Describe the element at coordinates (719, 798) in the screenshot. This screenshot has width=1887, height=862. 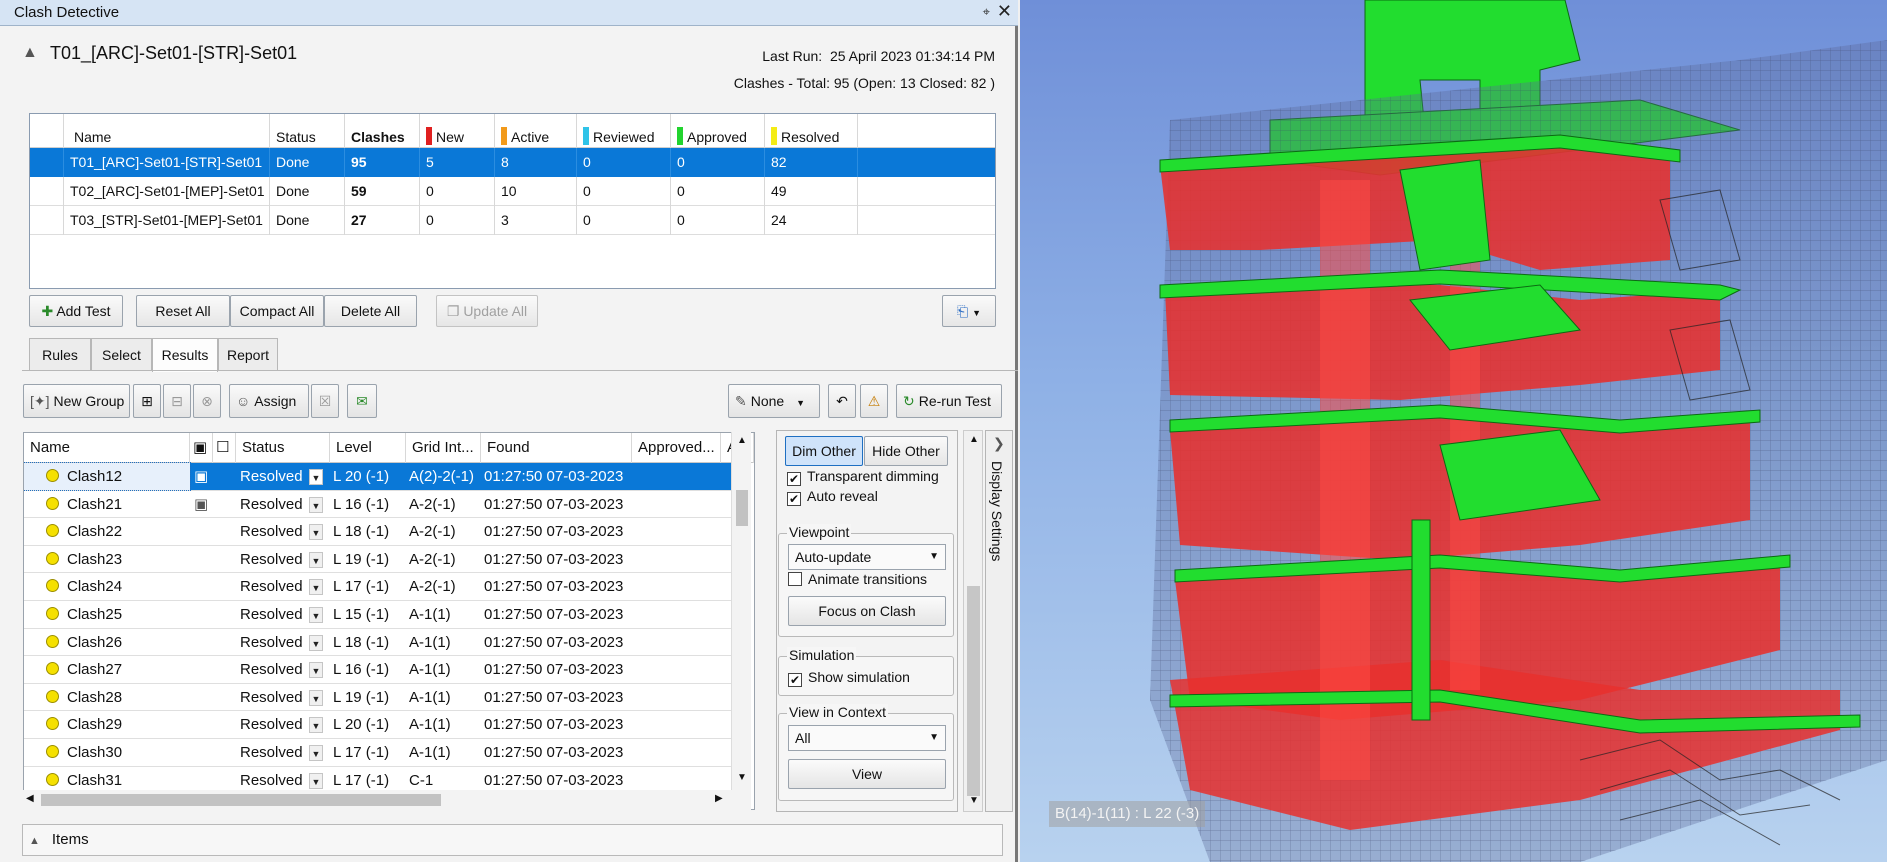
I see `scroll-right-icon: ▶` at that location.